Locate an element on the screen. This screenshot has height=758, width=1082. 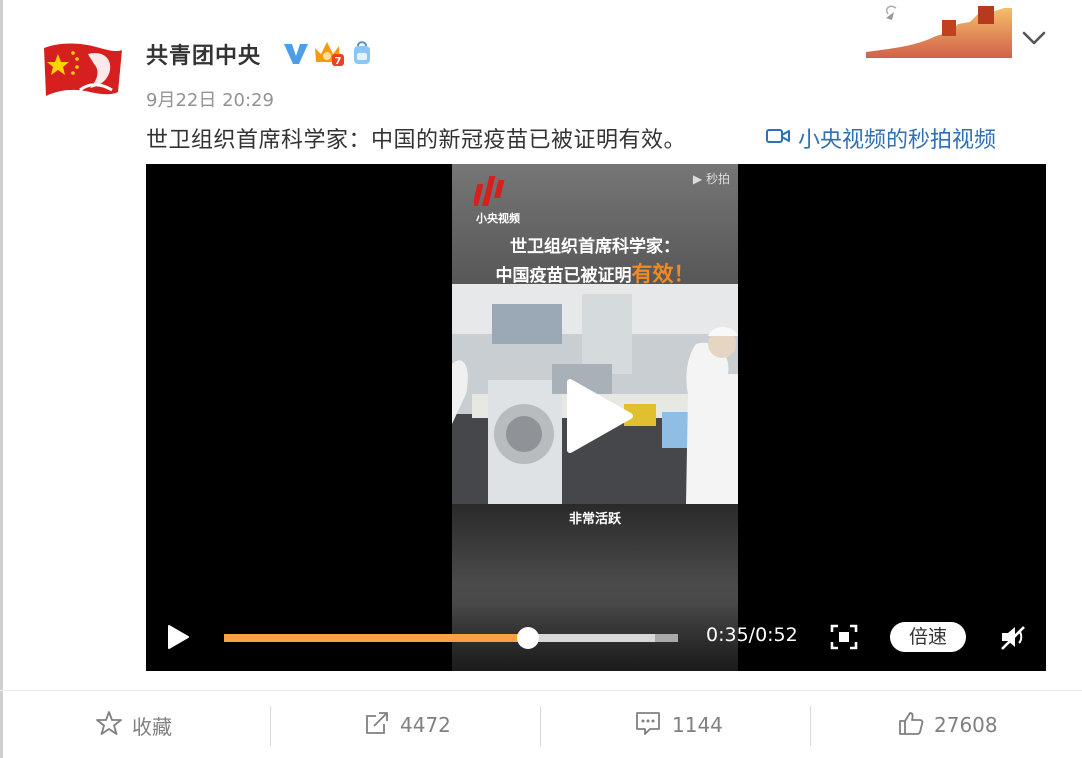
miaopai-watermark: ▶ 秒拍 is located at coordinates (711, 178).